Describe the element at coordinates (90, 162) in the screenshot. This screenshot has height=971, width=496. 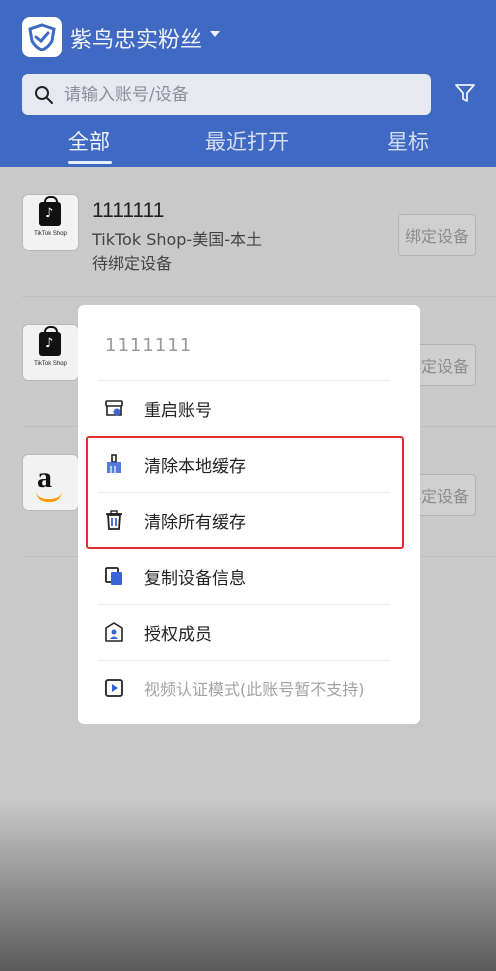
I see `active-tab-indicator` at that location.